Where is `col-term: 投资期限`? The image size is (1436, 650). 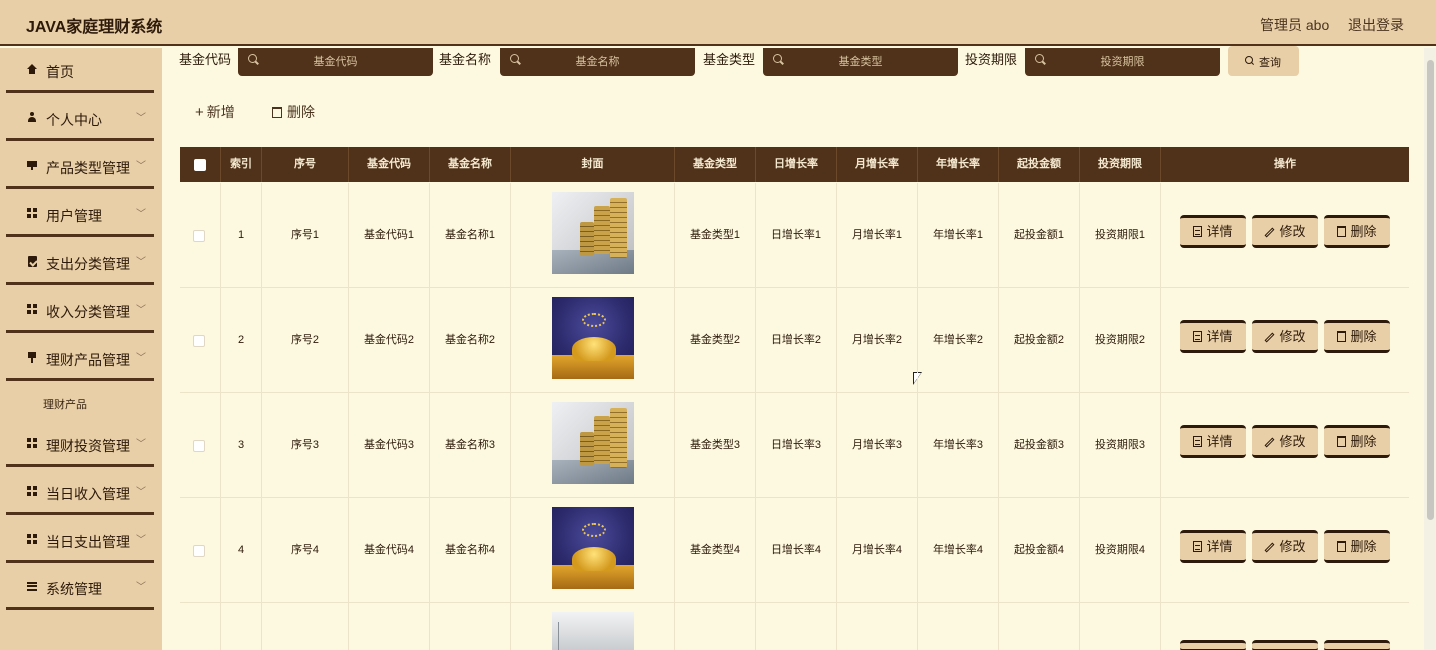 col-term: 投资期限 is located at coordinates (1120, 164).